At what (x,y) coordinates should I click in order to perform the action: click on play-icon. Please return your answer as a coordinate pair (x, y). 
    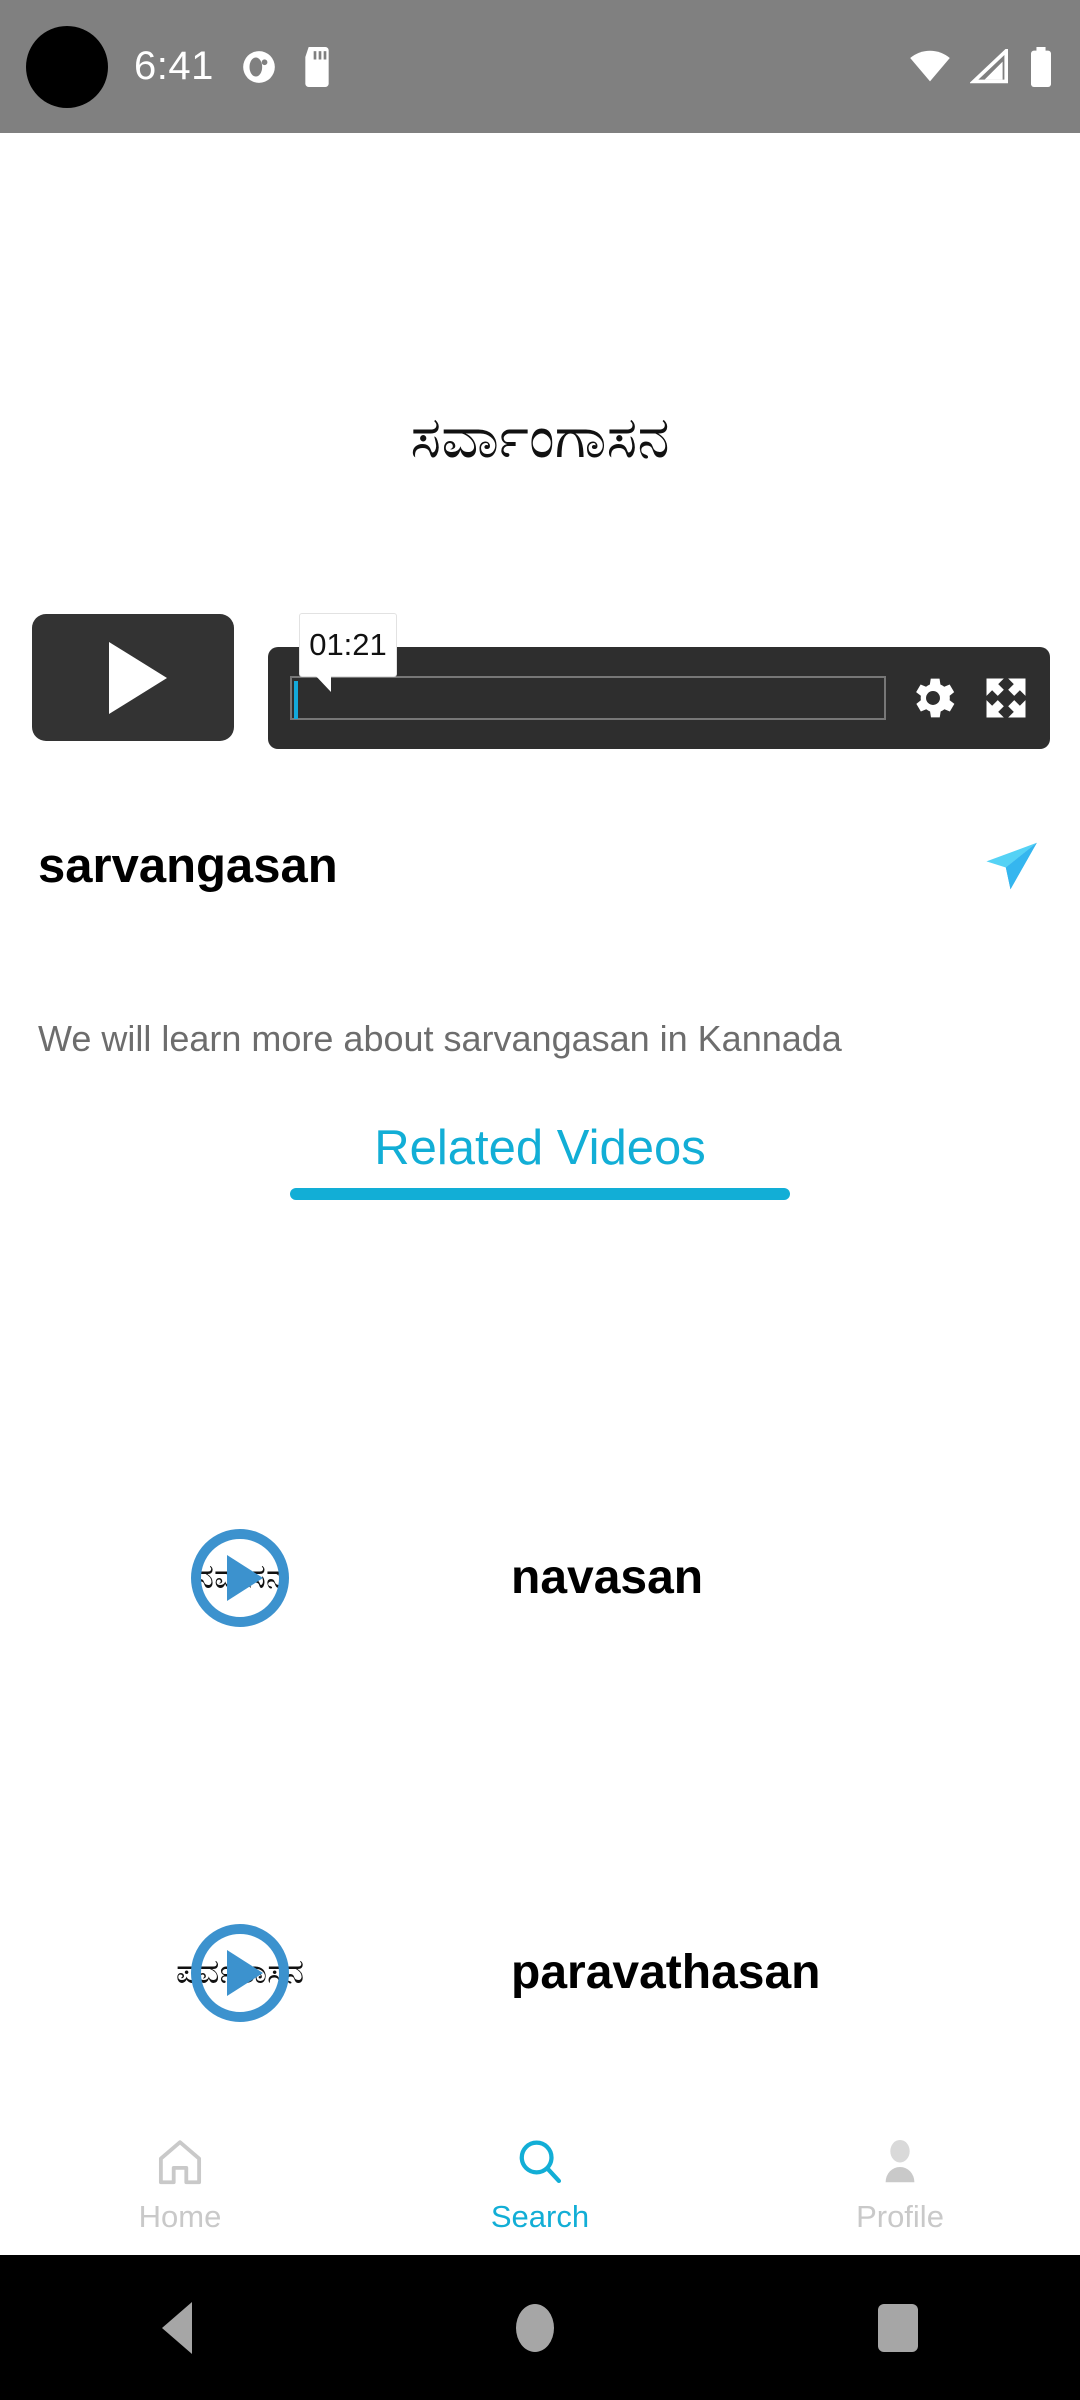
    Looking at the image, I should click on (138, 677).